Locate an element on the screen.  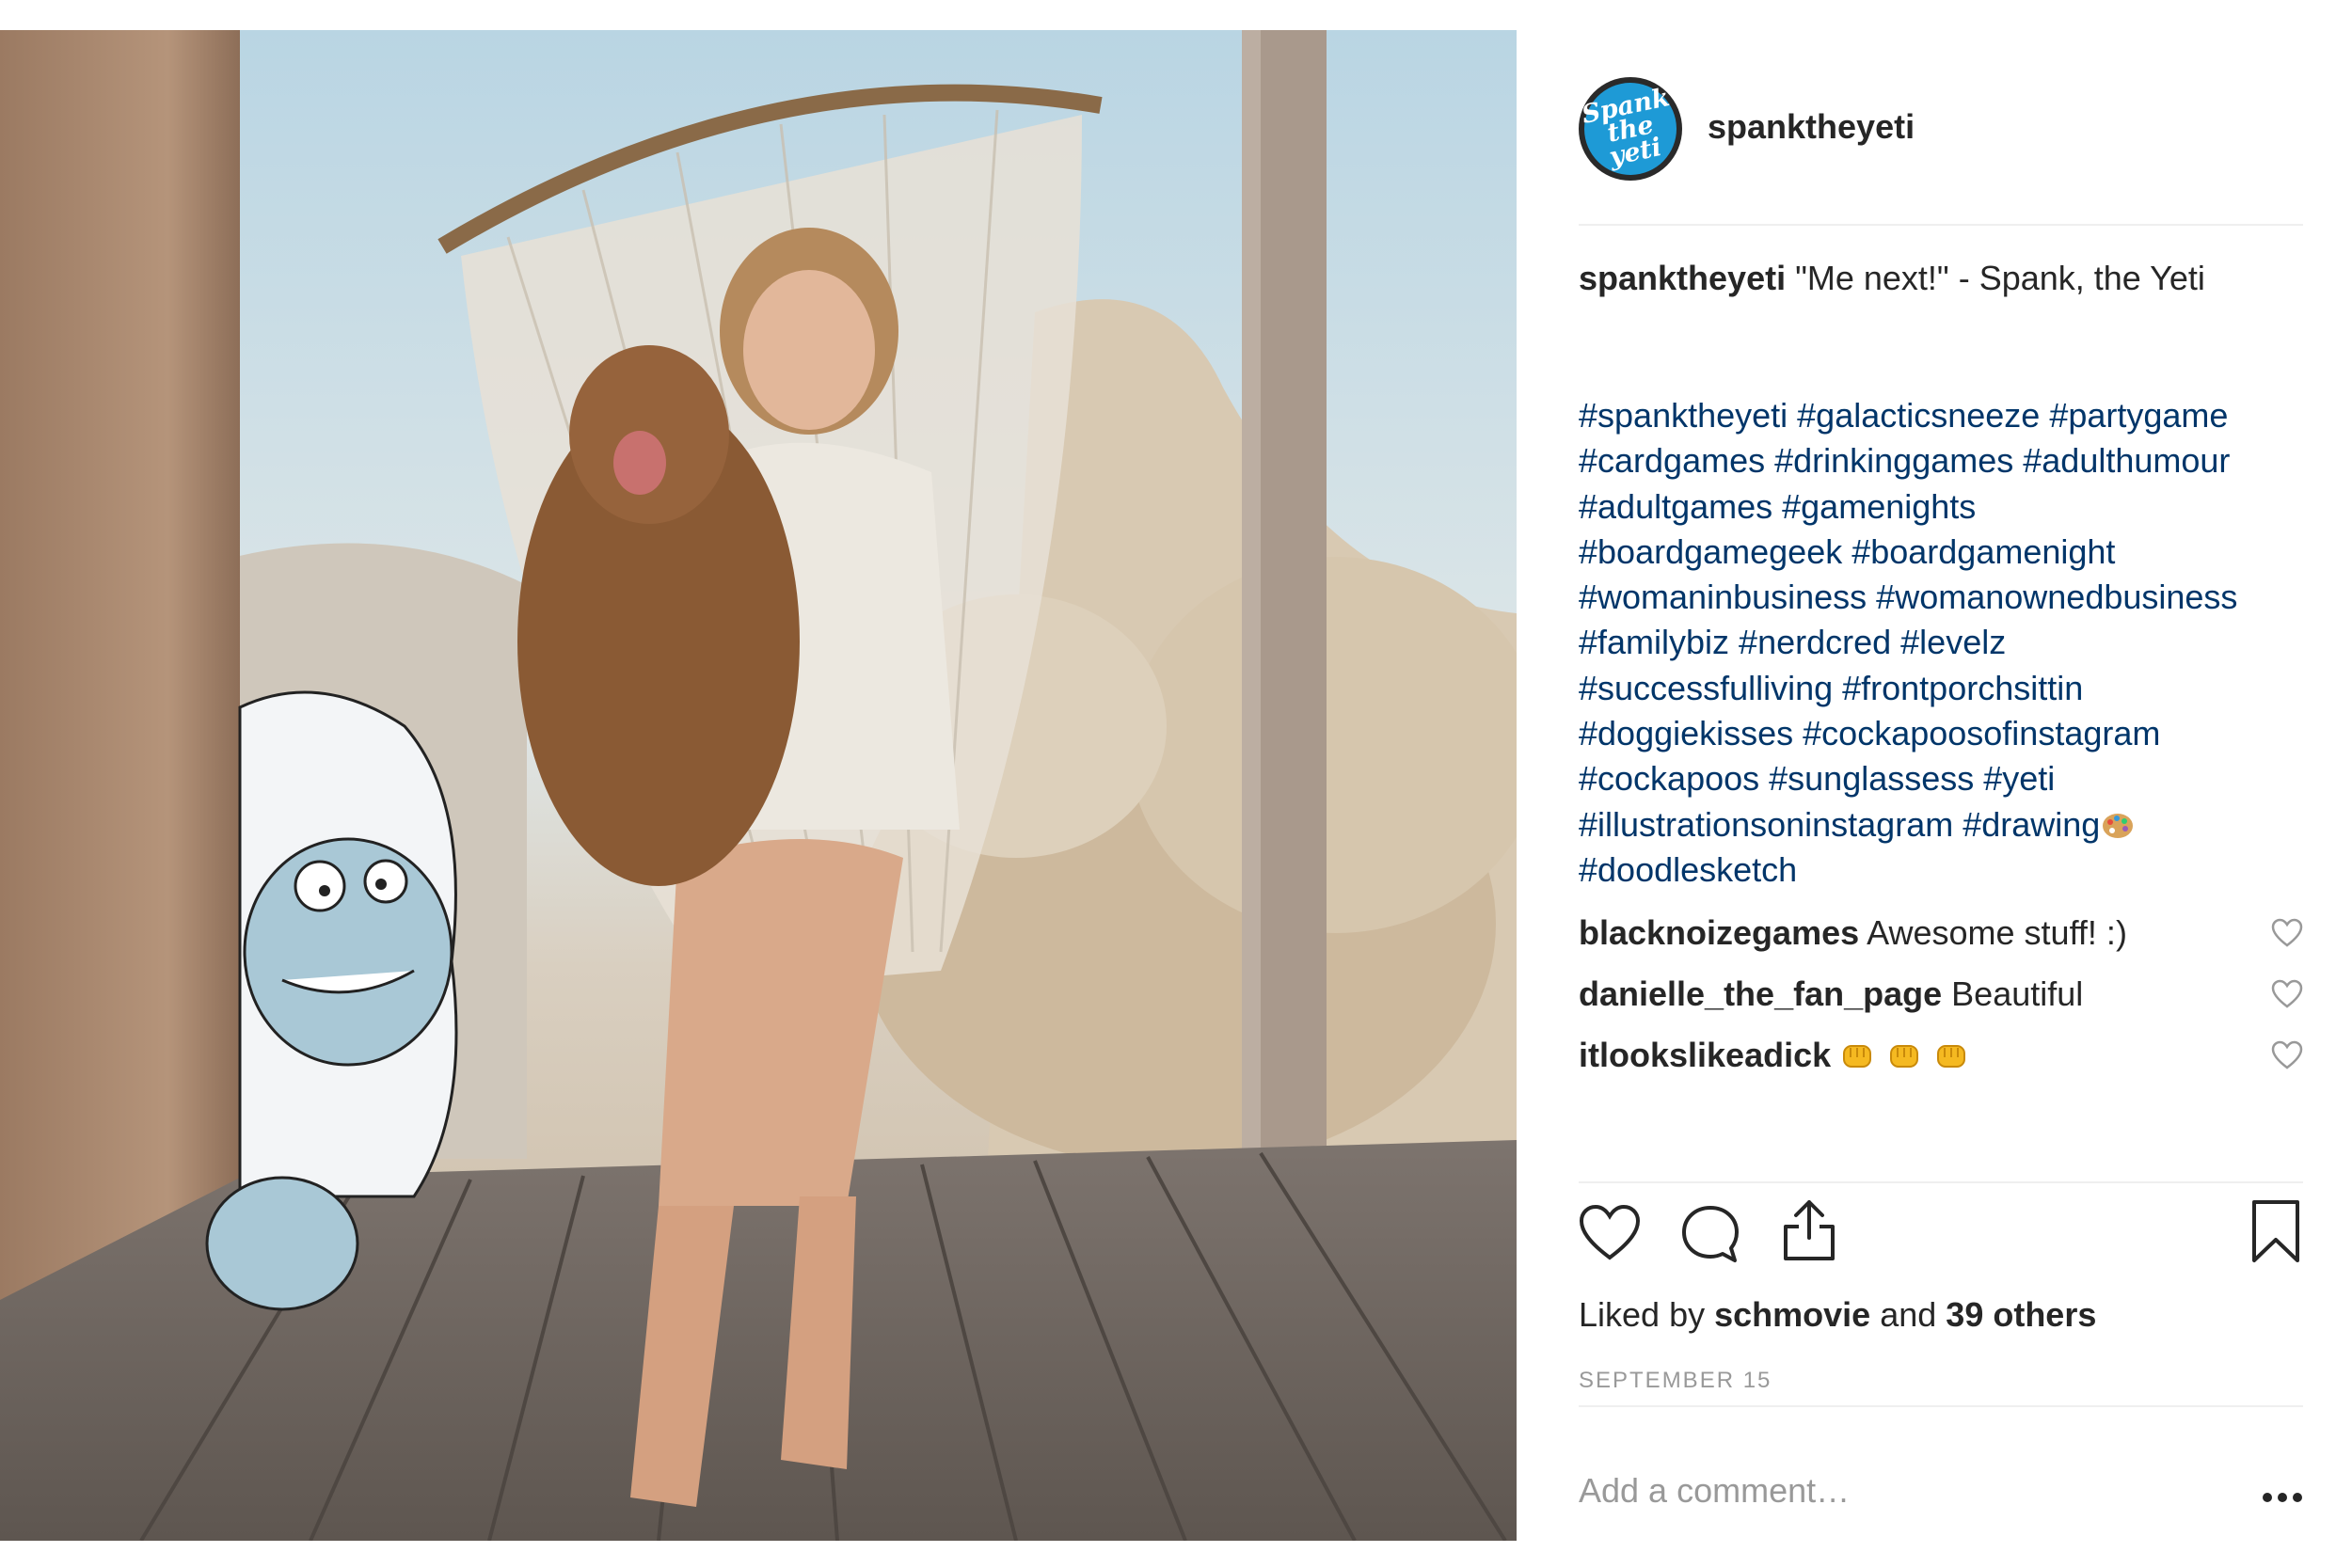
hashtag-line: #illustrationsoninstagram #drawing is located at coordinates (1839, 825).